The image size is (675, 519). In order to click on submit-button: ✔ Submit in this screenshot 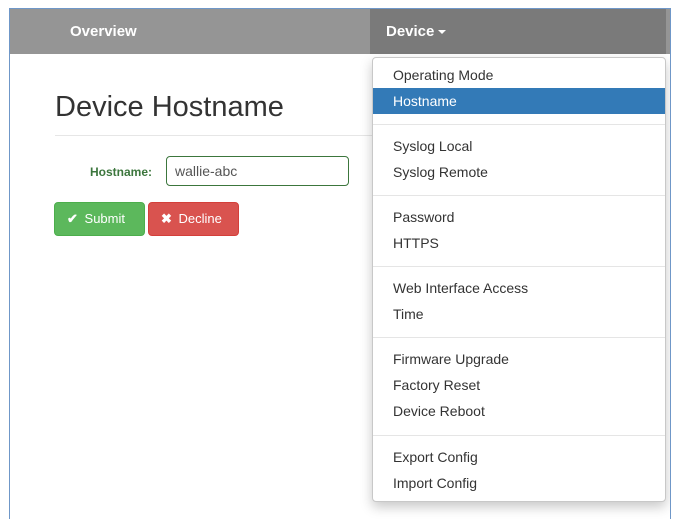, I will do `click(99, 219)`.